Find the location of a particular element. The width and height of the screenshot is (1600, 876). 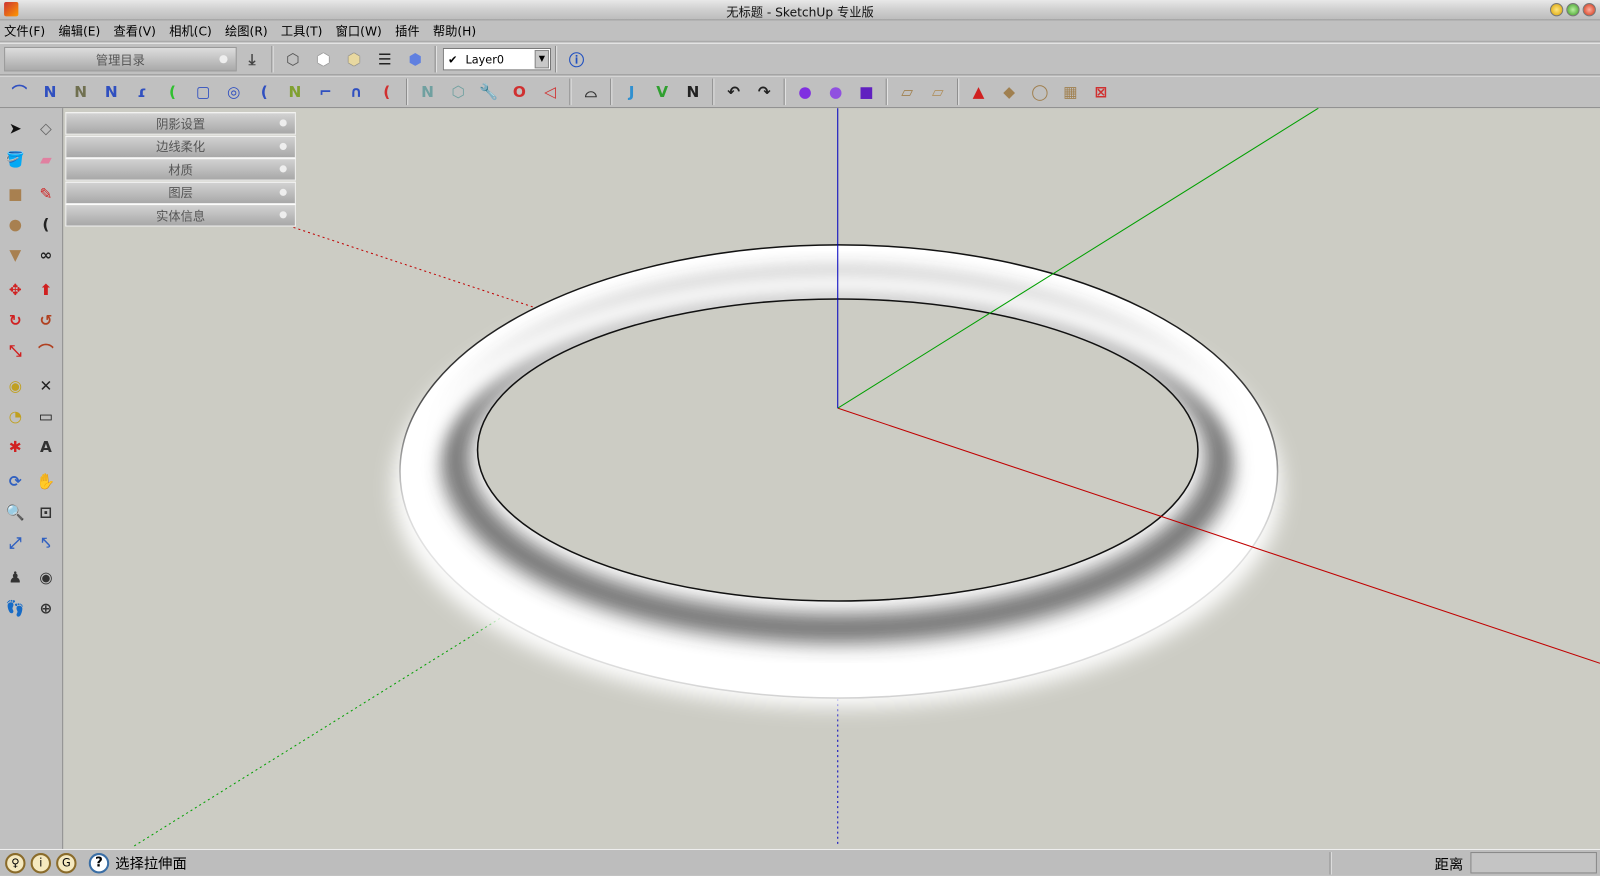

arrow-down-icon: ⤓ is located at coordinates (252, 59).